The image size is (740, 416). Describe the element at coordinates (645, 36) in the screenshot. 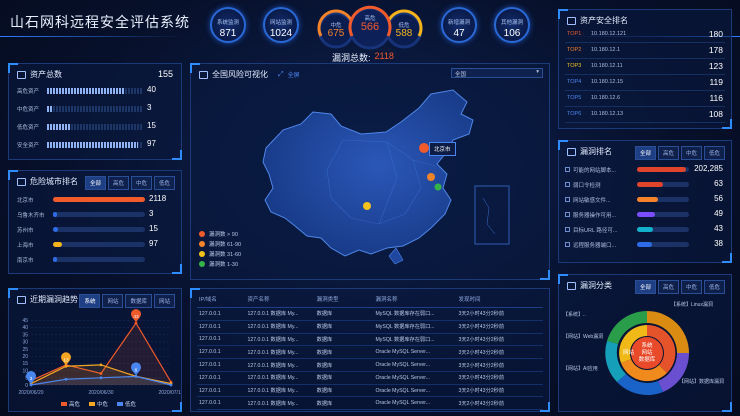

I see `asset-rank-row: TOP1 10.180.12.121 180` at that location.